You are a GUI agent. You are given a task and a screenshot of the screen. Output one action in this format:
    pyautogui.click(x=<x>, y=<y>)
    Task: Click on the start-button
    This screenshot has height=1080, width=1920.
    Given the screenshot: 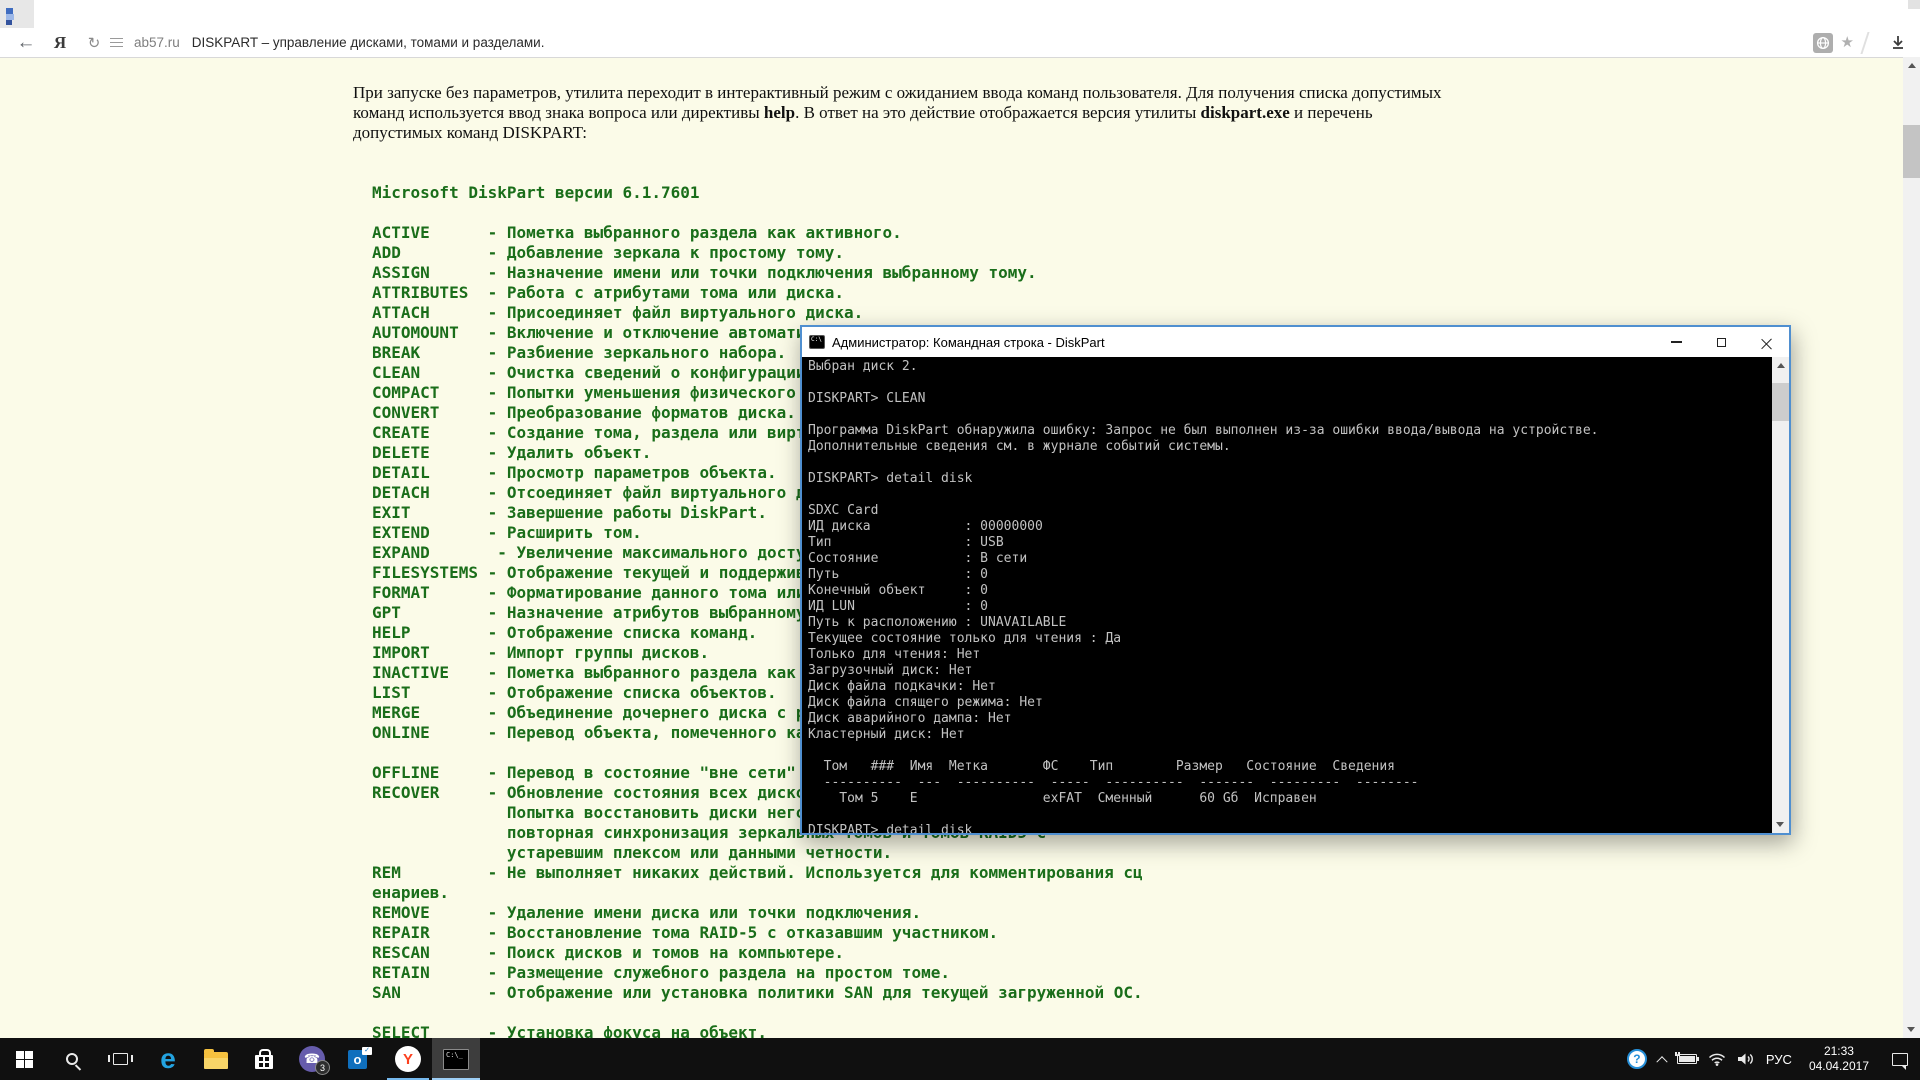 What is the action you would take?
    pyautogui.click(x=24, y=1059)
    